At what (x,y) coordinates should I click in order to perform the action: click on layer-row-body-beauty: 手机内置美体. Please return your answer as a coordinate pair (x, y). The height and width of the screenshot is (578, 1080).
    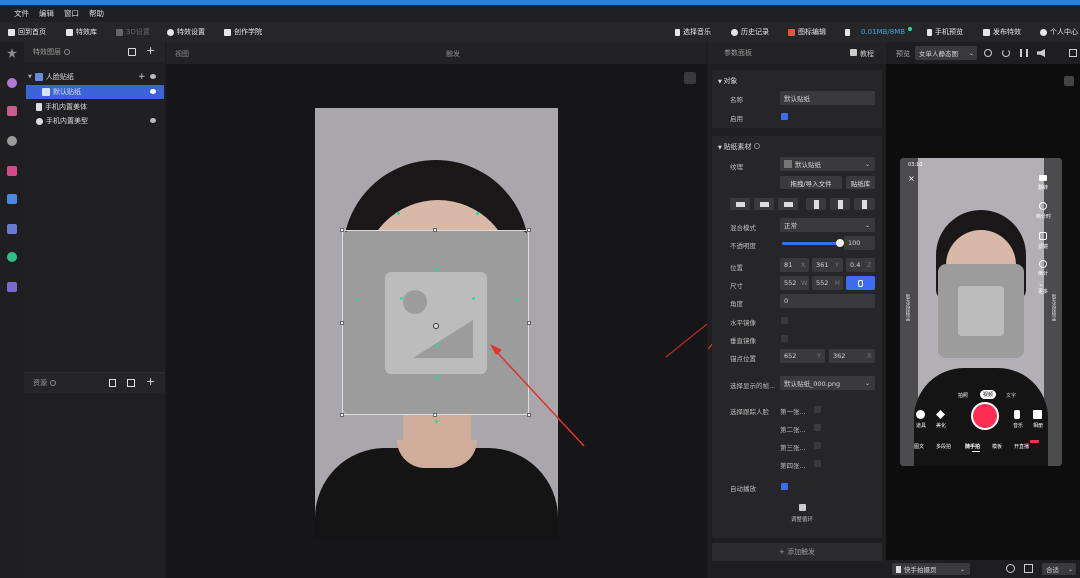
    Looking at the image, I should click on (94, 107).